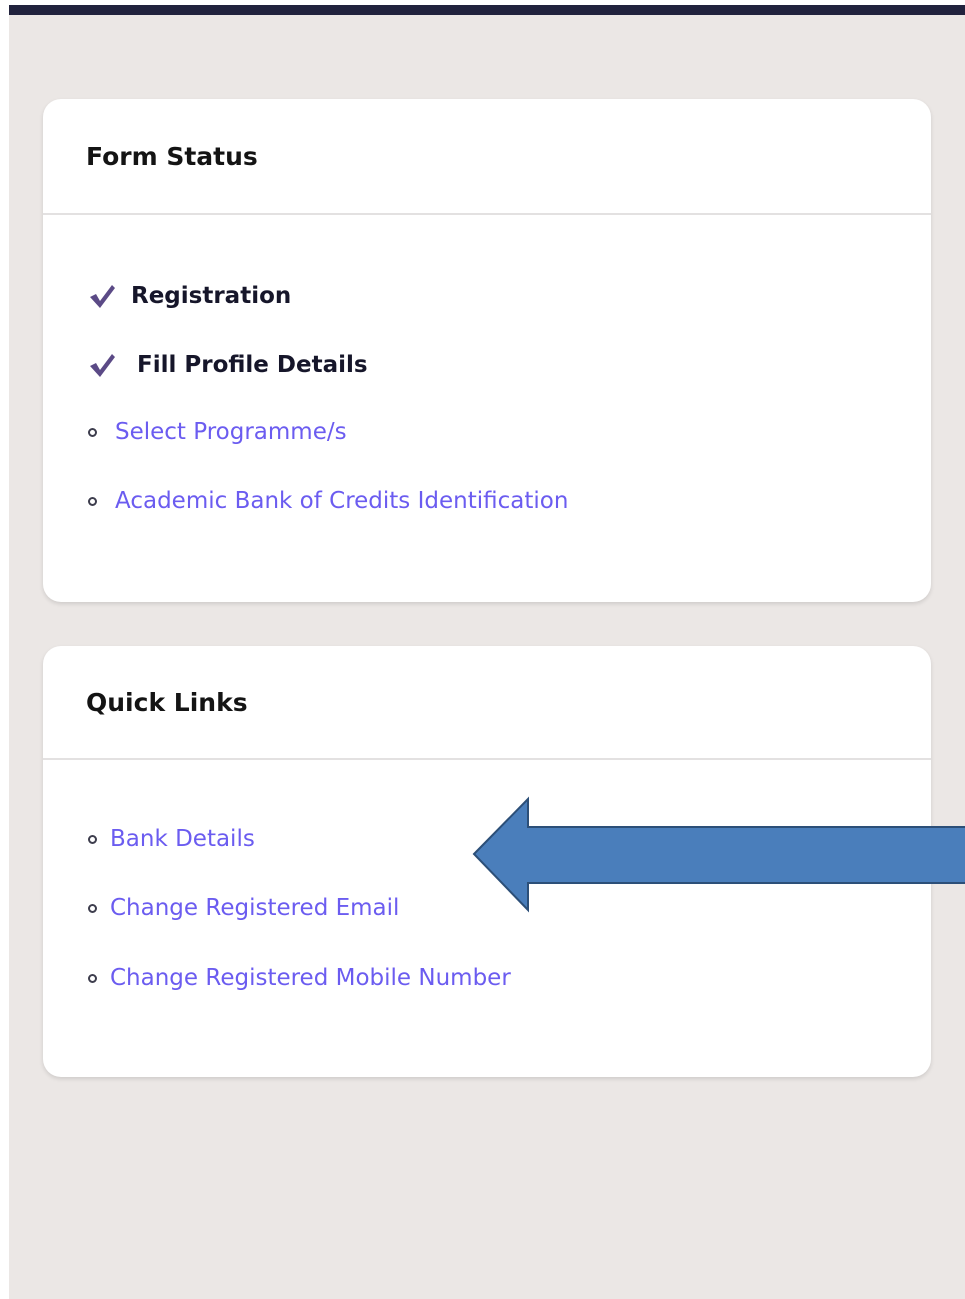 Image resolution: width=965 pixels, height=1299 pixels. Describe the element at coordinates (167, 702) in the screenshot. I see `quick-links-title: Quick Links` at that location.